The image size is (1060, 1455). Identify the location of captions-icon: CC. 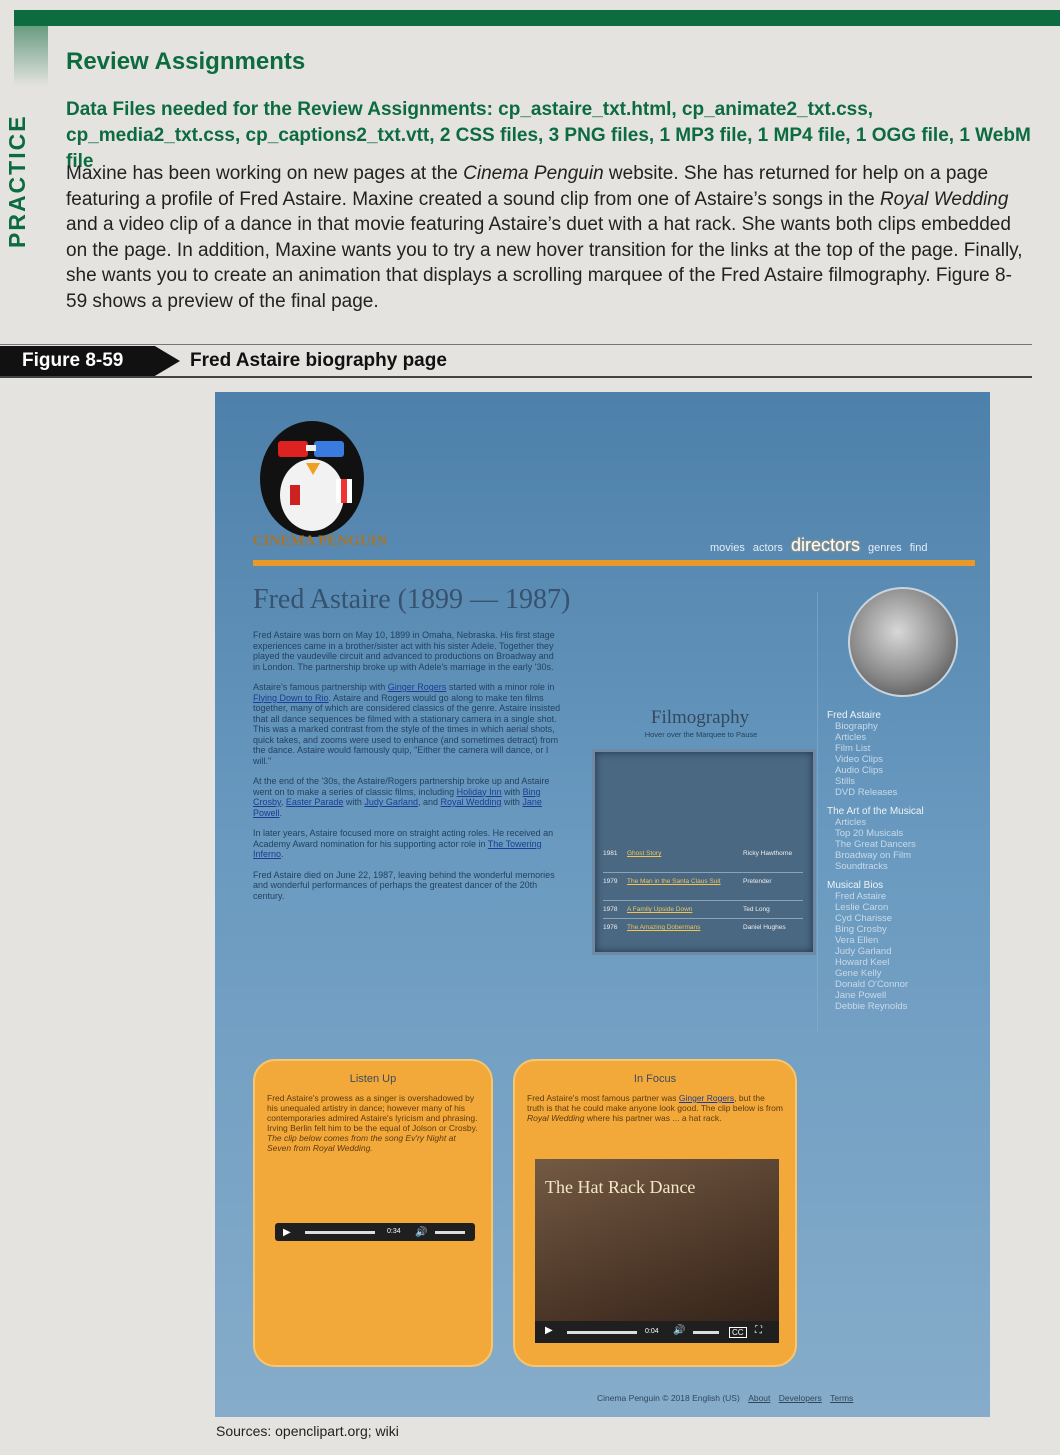
(738, 1332).